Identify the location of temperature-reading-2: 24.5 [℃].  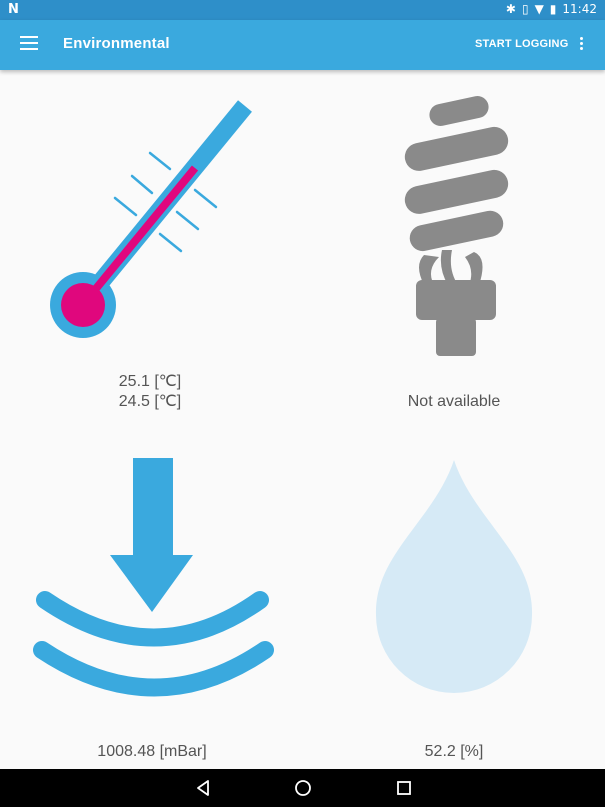
(150, 401).